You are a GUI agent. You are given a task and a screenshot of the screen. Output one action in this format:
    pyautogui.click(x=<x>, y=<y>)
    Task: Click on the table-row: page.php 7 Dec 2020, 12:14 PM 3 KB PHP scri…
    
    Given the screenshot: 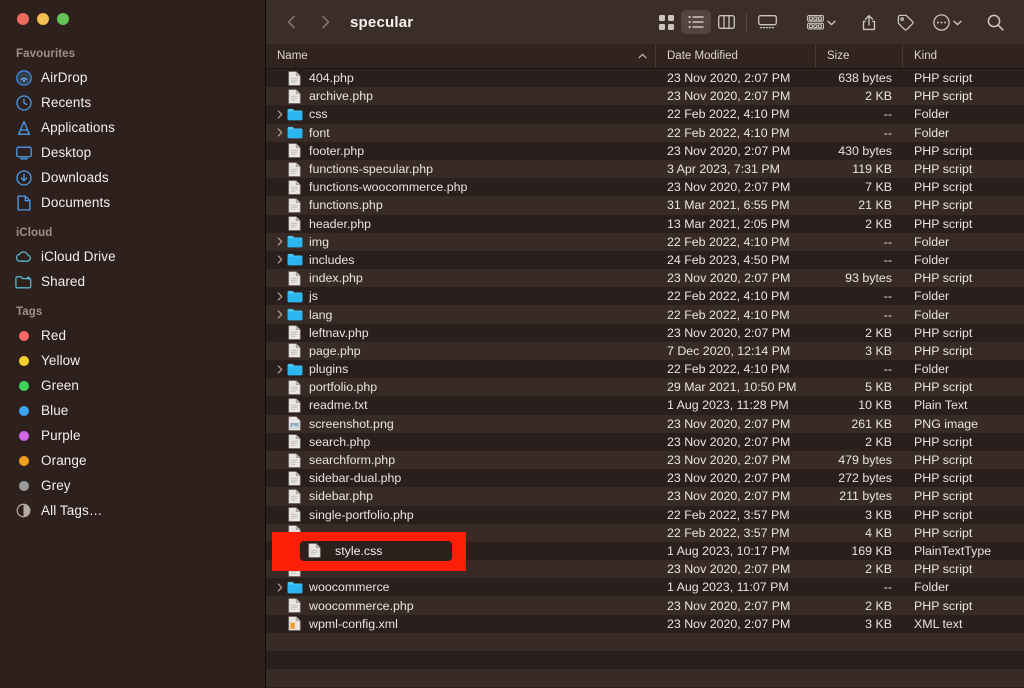 What is the action you would take?
    pyautogui.click(x=645, y=350)
    